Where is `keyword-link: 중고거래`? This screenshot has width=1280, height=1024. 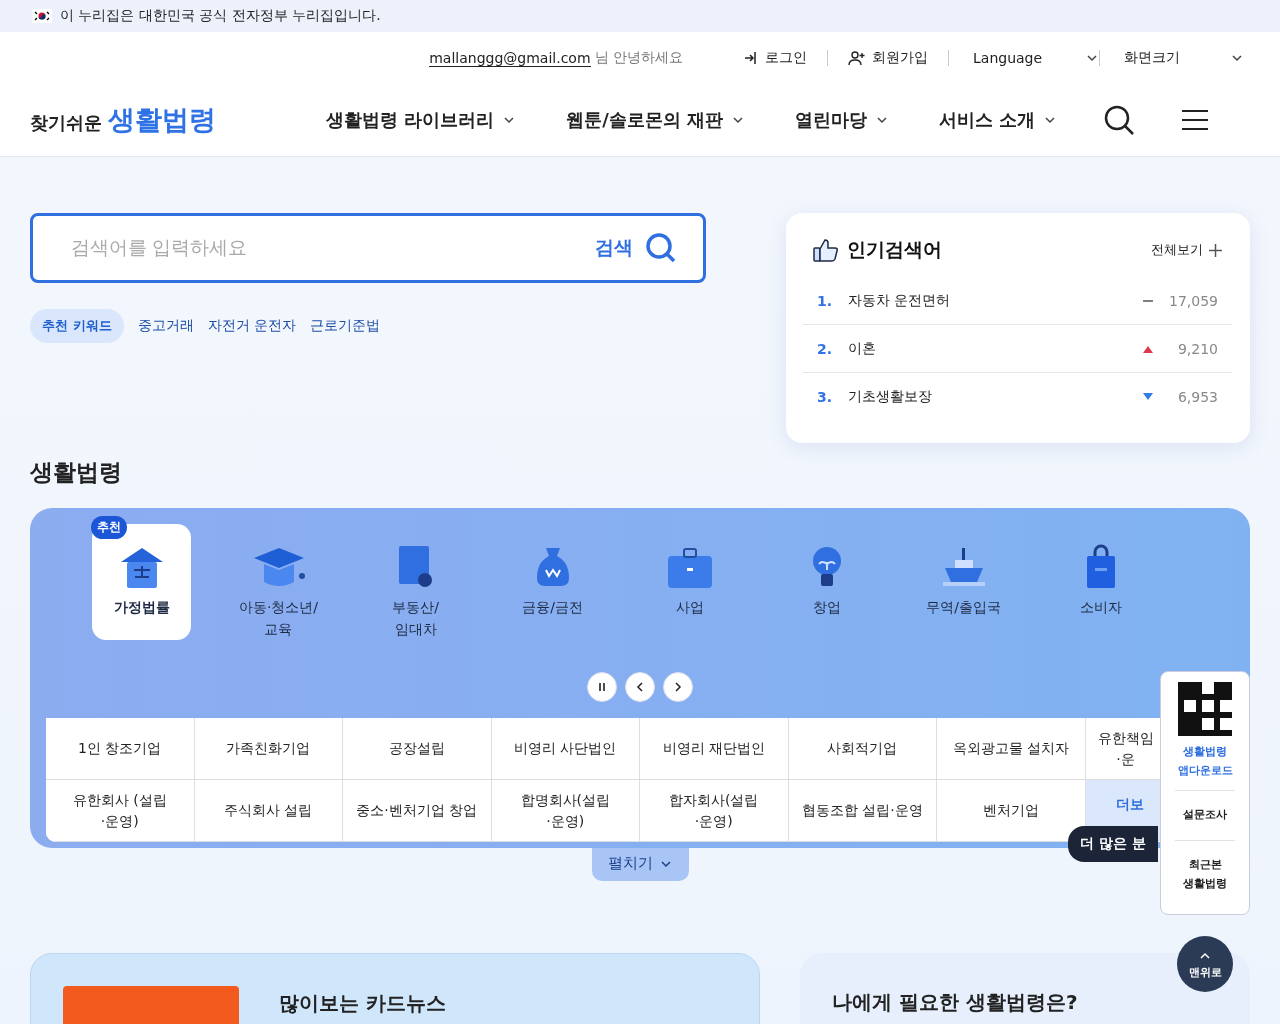
keyword-link: 중고거래 is located at coordinates (165, 326).